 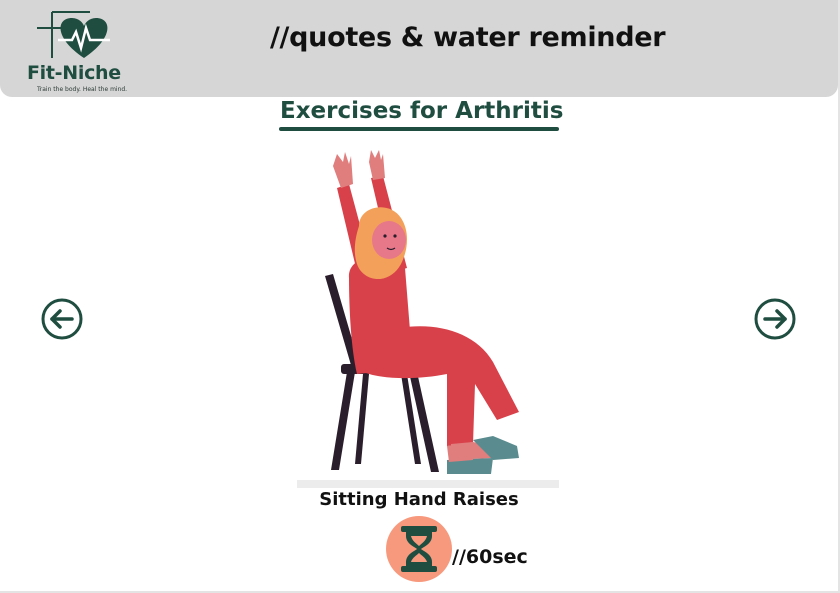 What do you see at coordinates (419, 549) in the screenshot?
I see `hourglass-icon` at bounding box center [419, 549].